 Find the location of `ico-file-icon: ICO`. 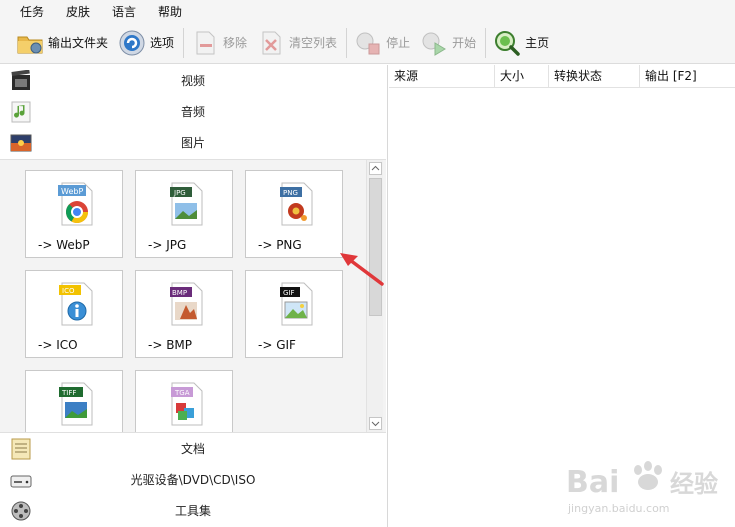

ico-file-icon: ICO is located at coordinates (76, 304).